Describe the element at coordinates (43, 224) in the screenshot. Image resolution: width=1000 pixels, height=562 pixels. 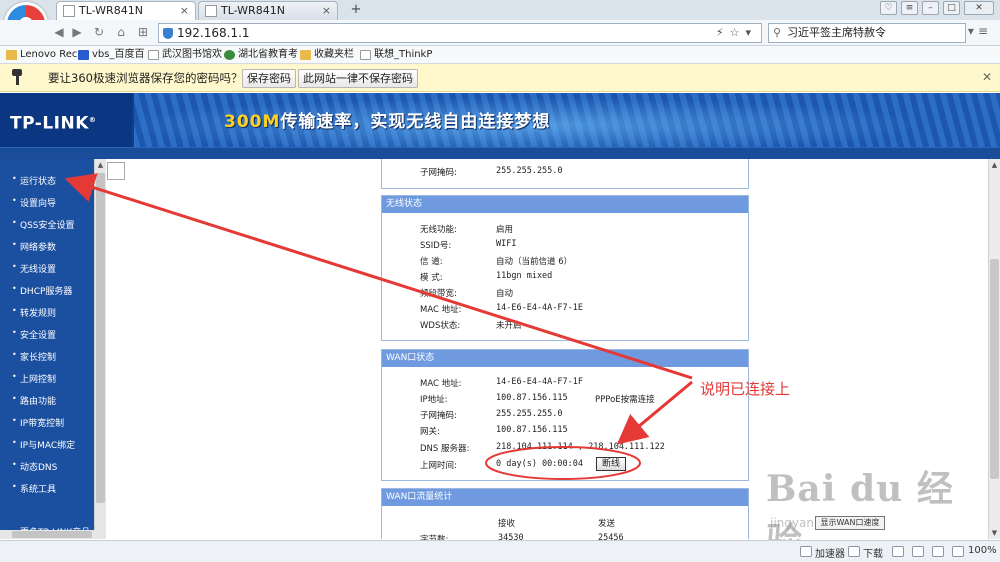
I see `menu-item-qss: QSS安全设置` at that location.